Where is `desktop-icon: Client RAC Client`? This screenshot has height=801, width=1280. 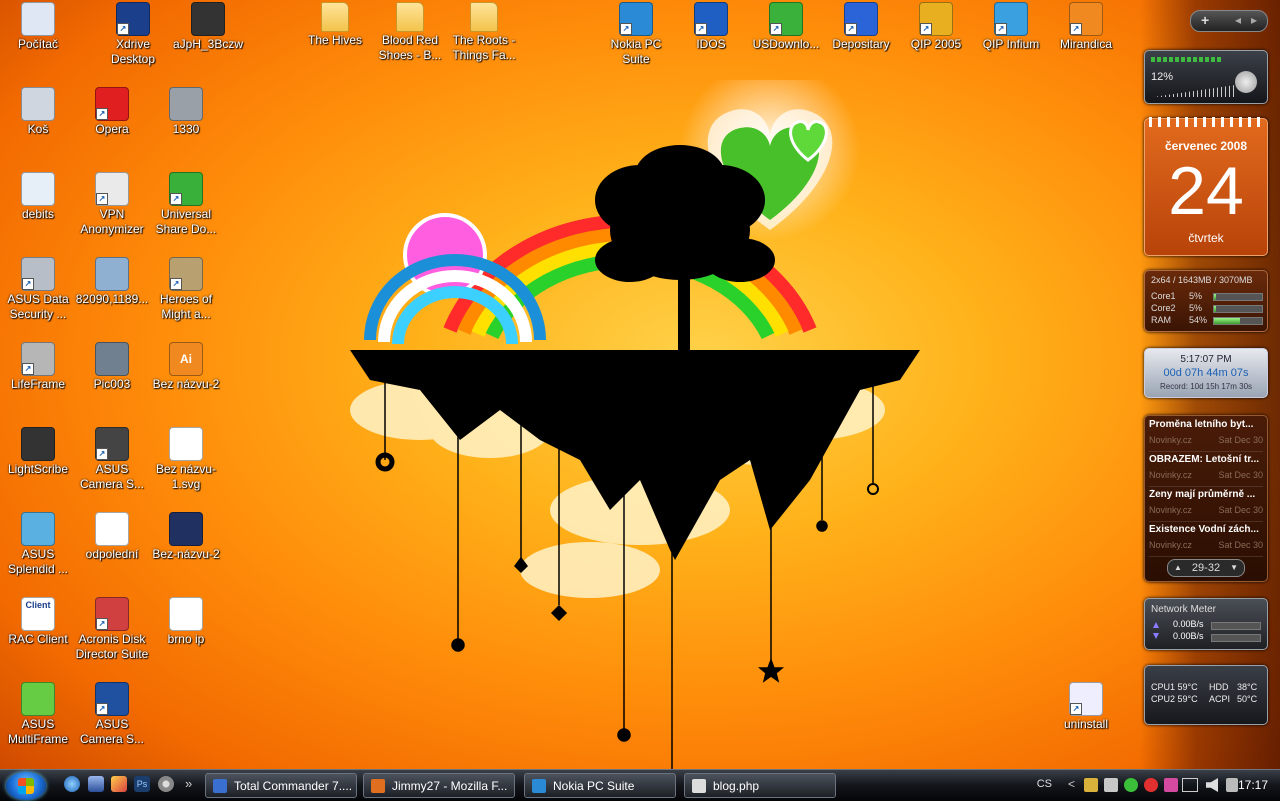 desktop-icon: Client RAC Client is located at coordinates (38, 622).